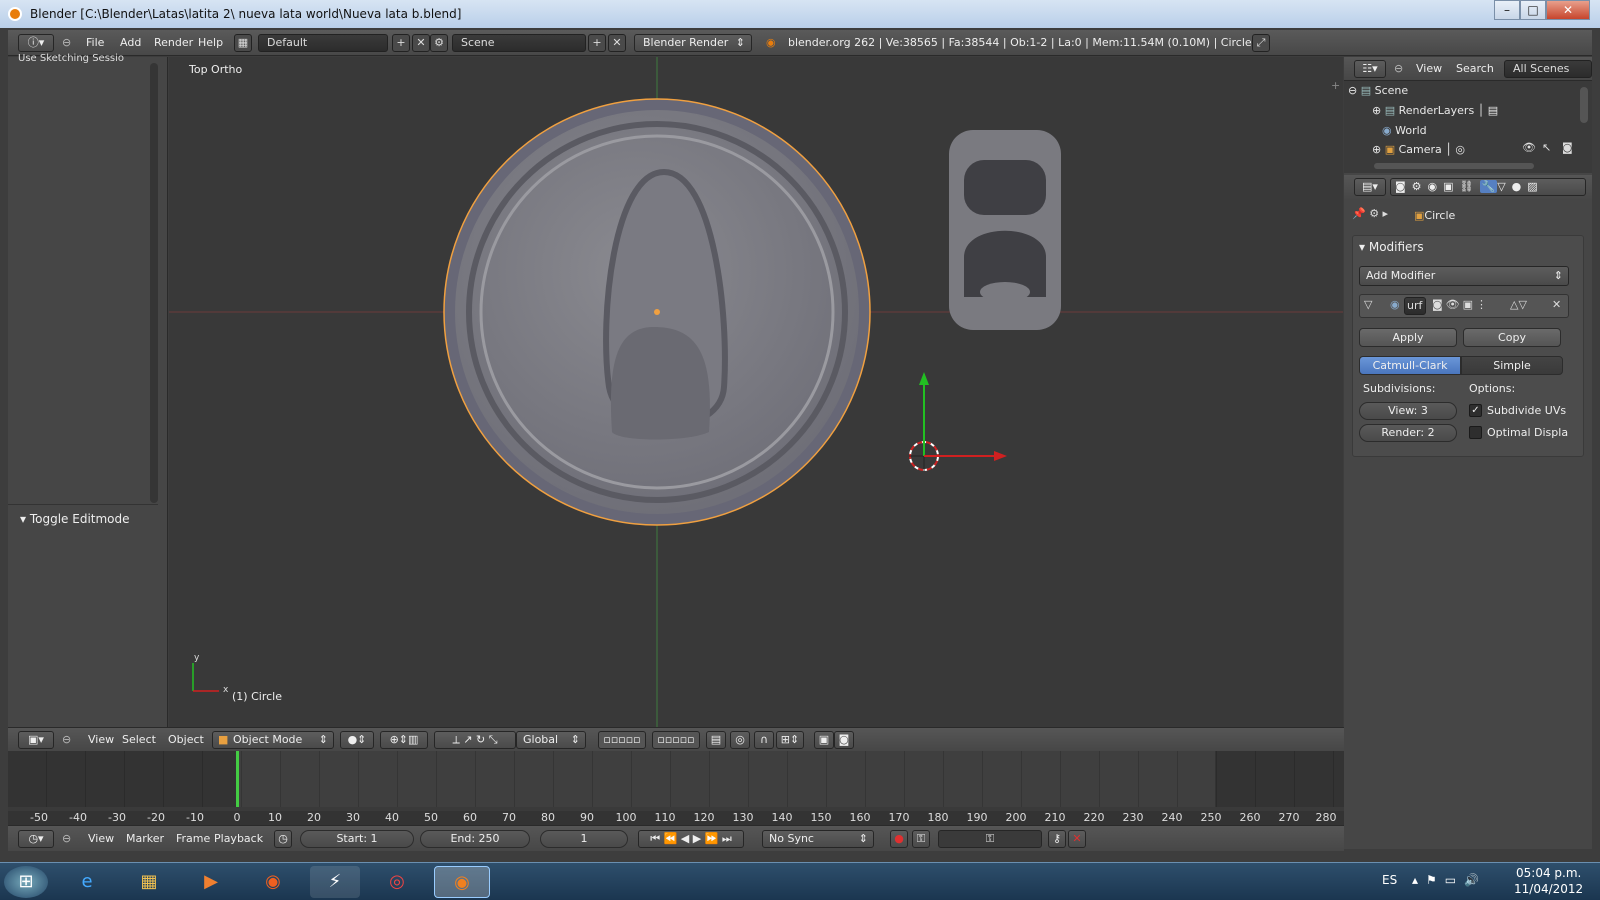  I want to click on menu-help: Help, so click(210, 43).